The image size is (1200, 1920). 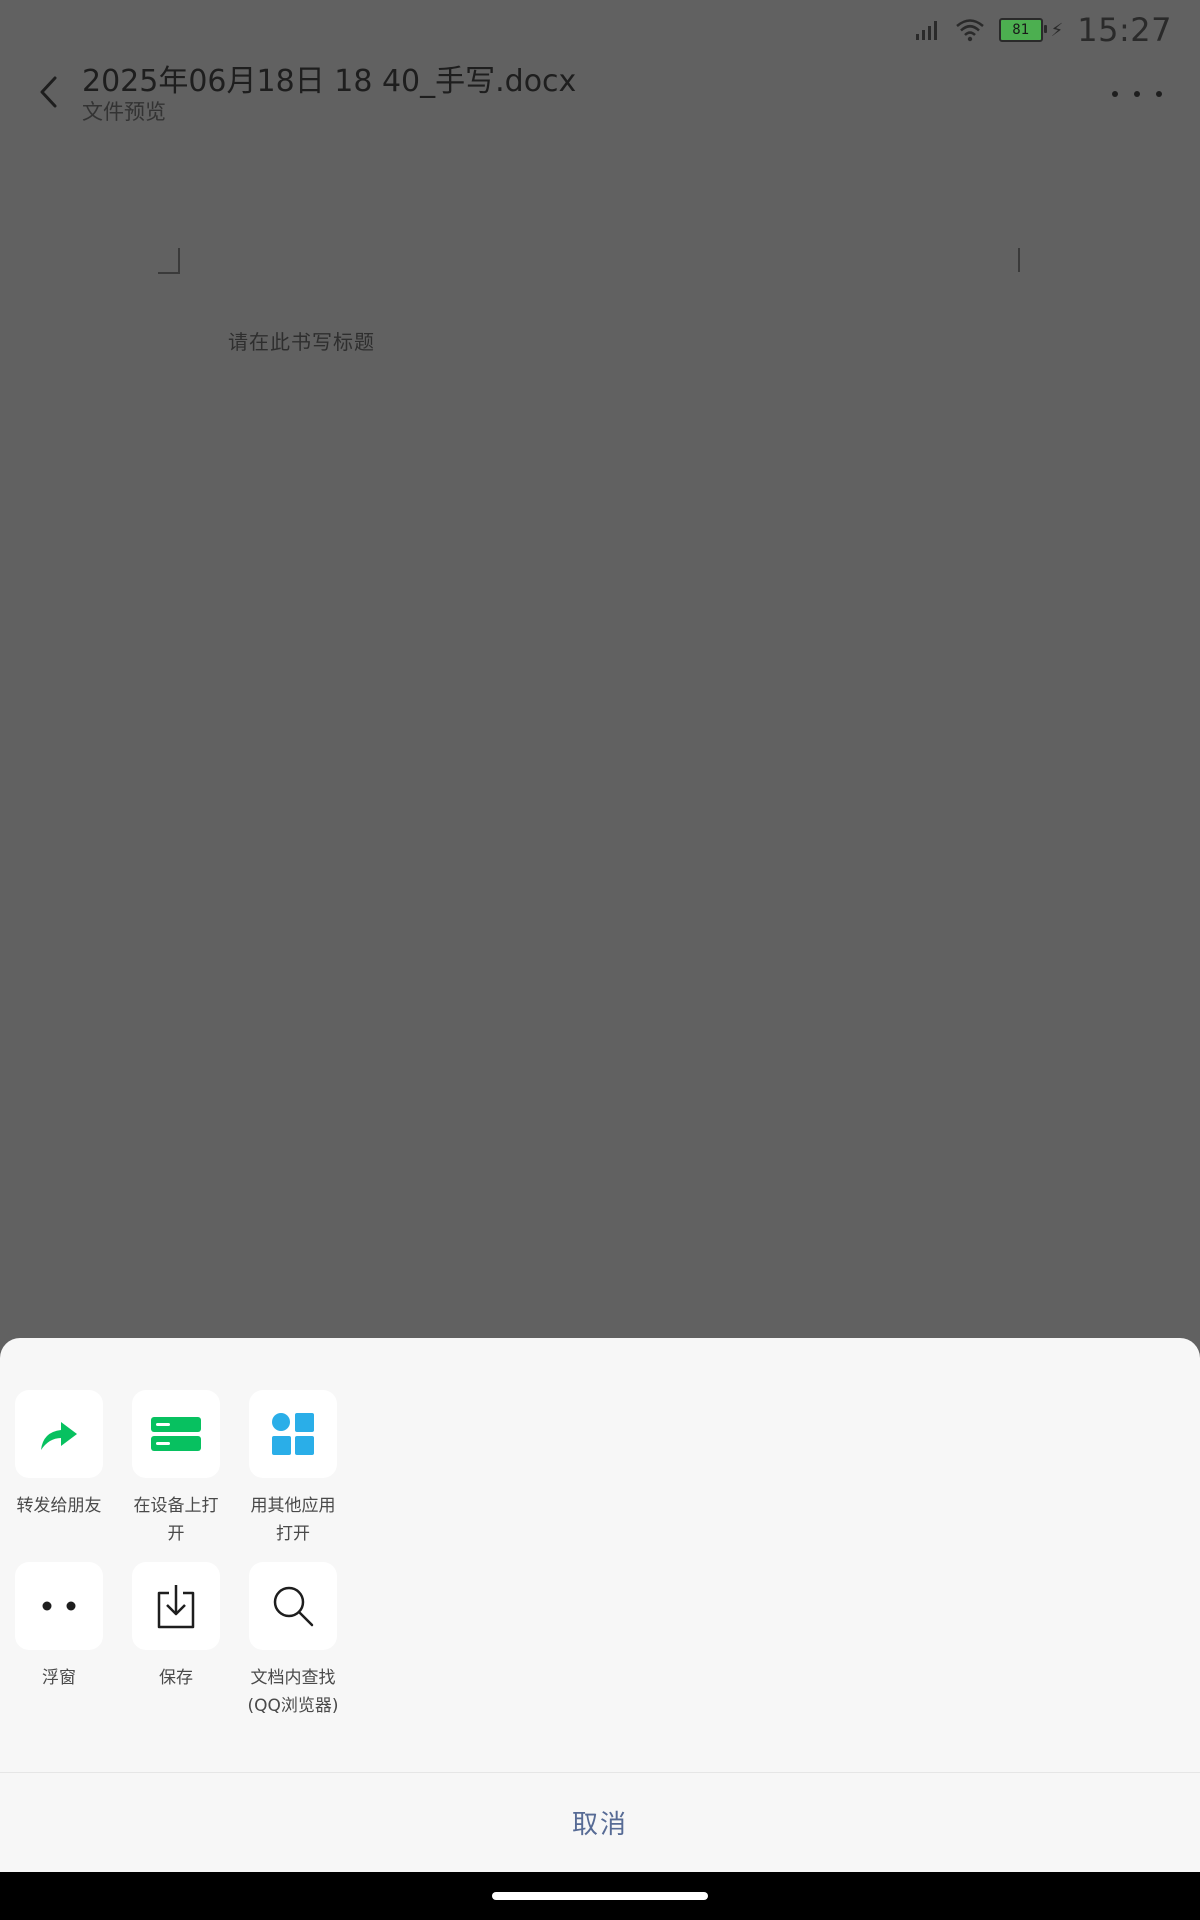 I want to click on find-in-document-button: 文档内查找(QQ浏览器), so click(x=293, y=1641).